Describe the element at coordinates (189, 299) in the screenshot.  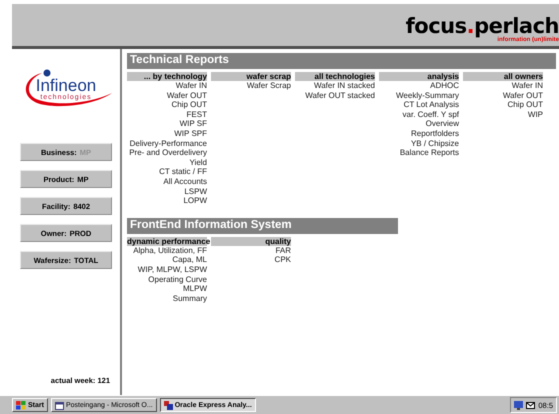
I see `report-link: Summary` at that location.